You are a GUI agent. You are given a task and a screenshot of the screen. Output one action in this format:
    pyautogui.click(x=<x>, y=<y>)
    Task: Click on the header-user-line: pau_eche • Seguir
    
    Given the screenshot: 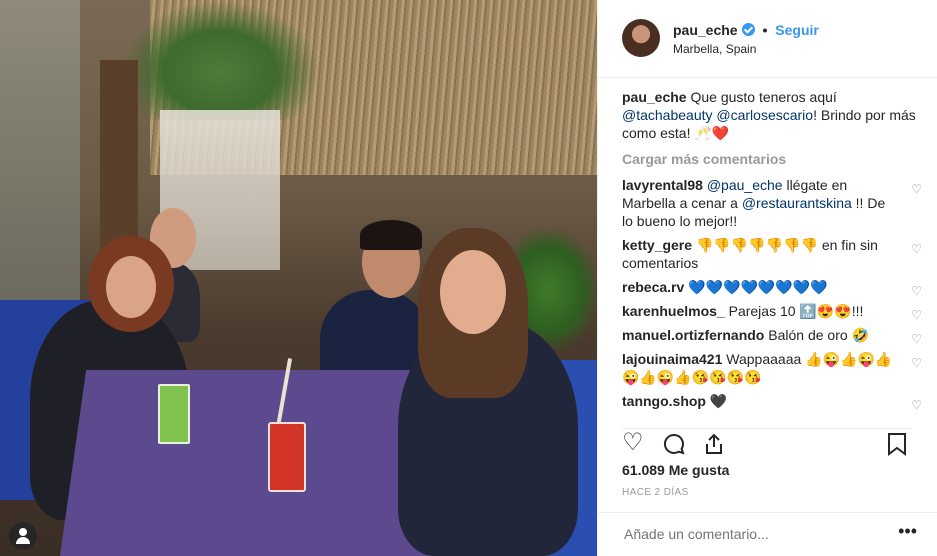 What is the action you would take?
    pyautogui.click(x=746, y=30)
    